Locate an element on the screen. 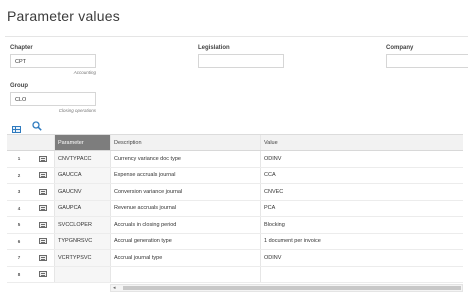 The height and width of the screenshot is (303, 468). row-number: 2 is located at coordinates (19, 175).